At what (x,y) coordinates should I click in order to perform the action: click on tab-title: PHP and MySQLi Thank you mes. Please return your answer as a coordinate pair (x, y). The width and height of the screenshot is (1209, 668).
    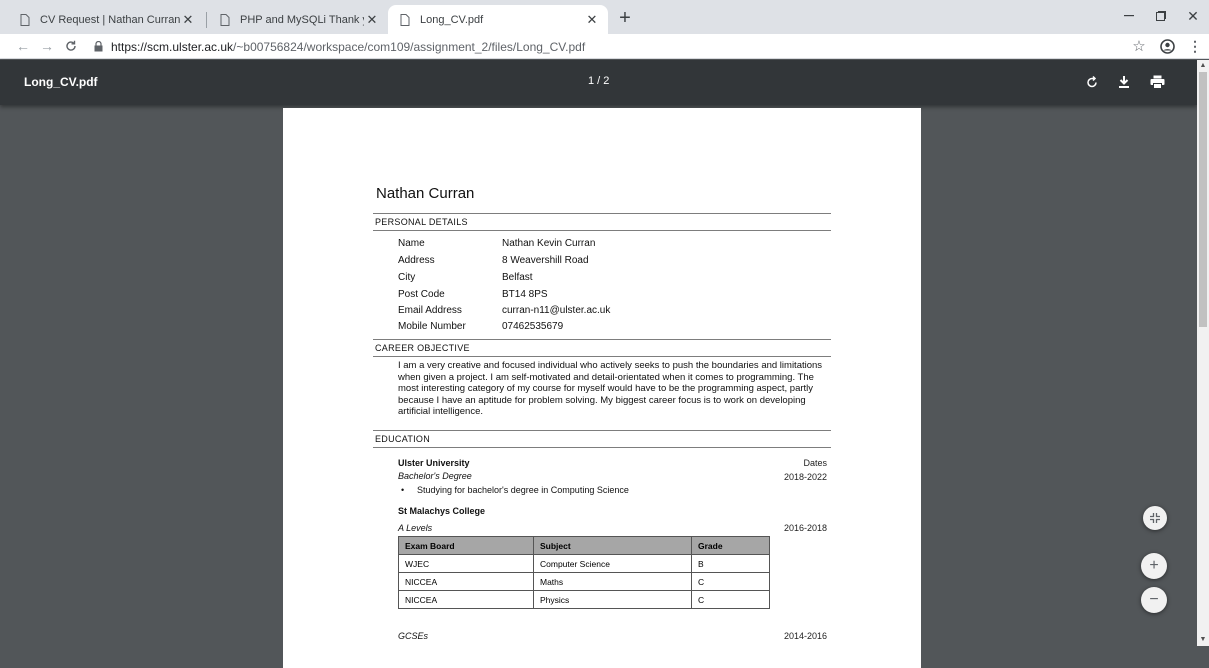
    Looking at the image, I should click on (302, 19).